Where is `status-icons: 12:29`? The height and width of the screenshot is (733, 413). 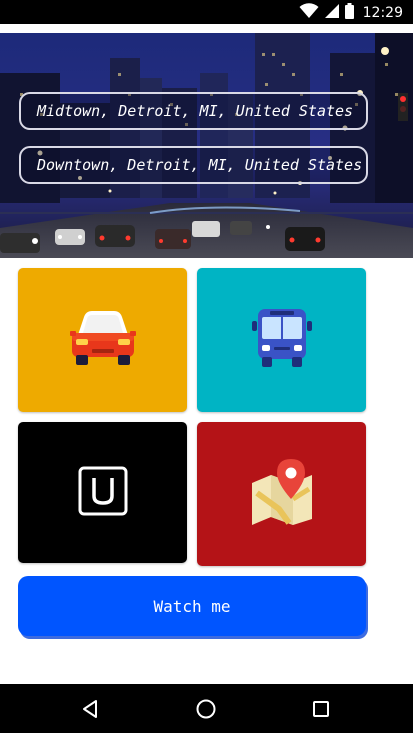
status-icons: 12:29 is located at coordinates (351, 13).